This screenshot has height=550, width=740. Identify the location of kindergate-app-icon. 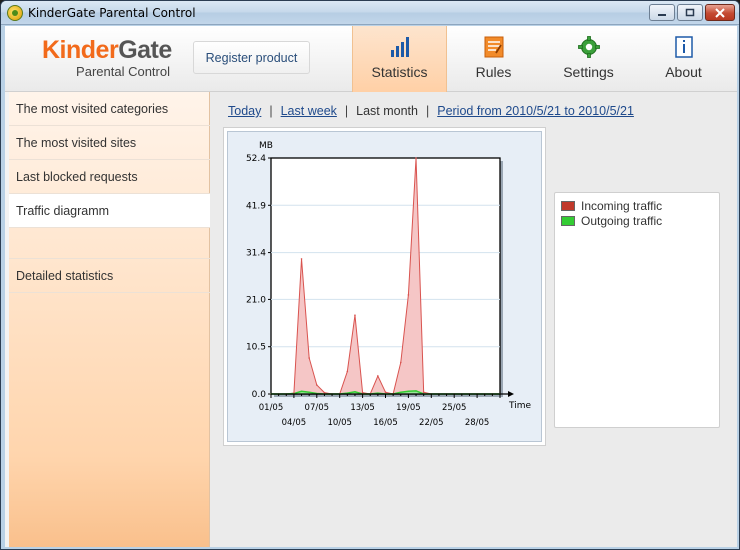
(15, 13).